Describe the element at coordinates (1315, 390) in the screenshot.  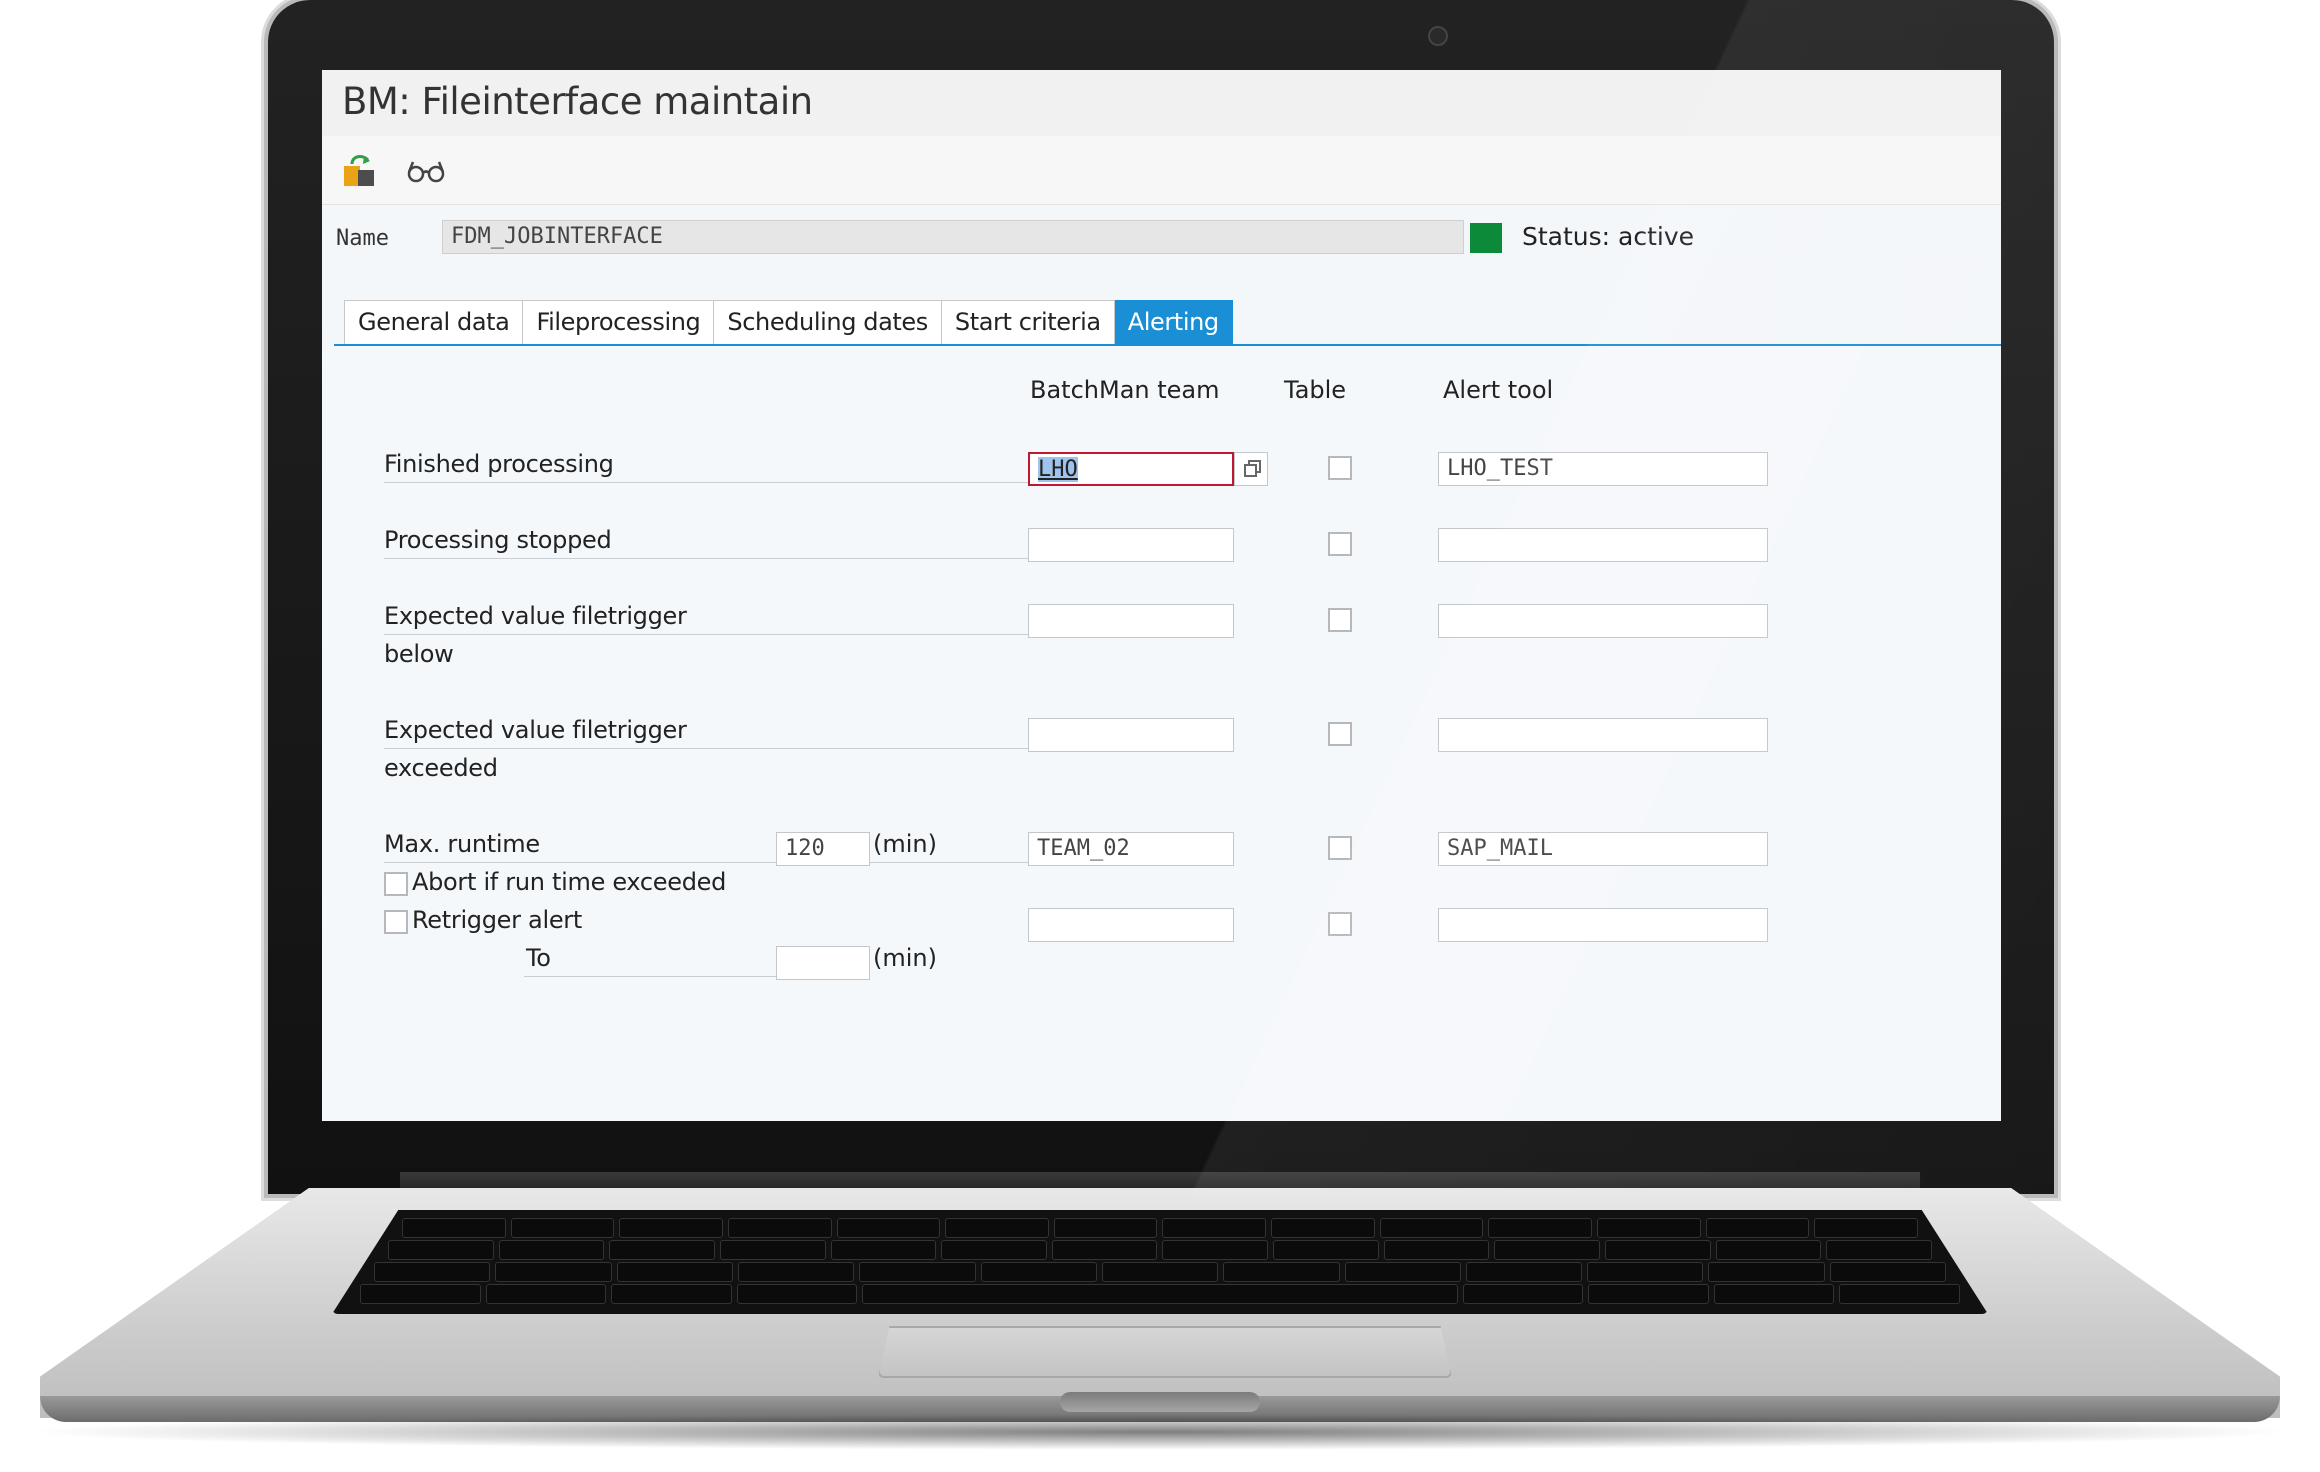
I see `column-header-table: Table` at that location.